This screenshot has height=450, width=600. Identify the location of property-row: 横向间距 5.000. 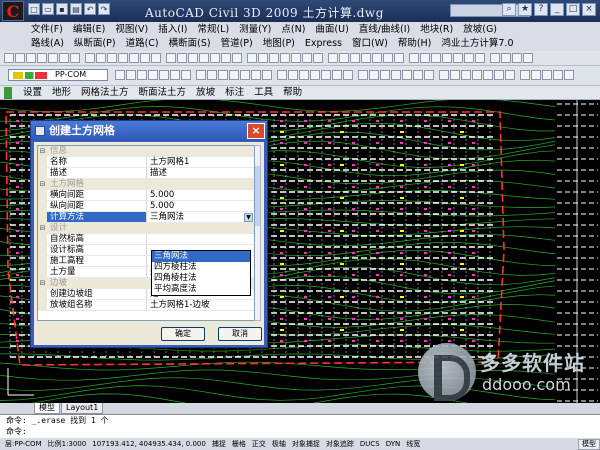
(146, 195).